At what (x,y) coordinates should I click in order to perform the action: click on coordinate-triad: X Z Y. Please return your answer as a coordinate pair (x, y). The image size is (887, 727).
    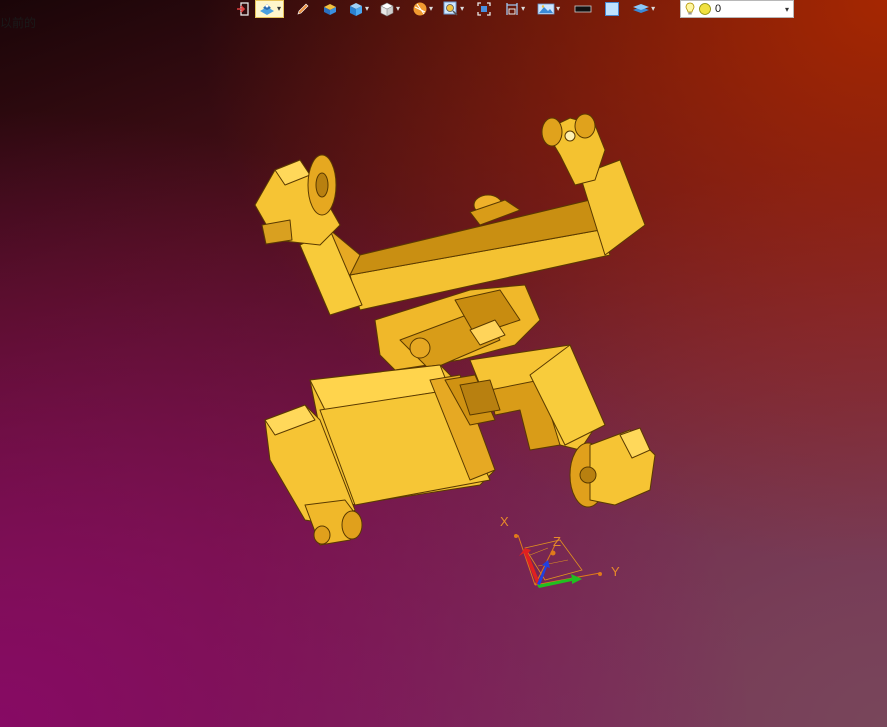
    Looking at the image, I should click on (560, 551).